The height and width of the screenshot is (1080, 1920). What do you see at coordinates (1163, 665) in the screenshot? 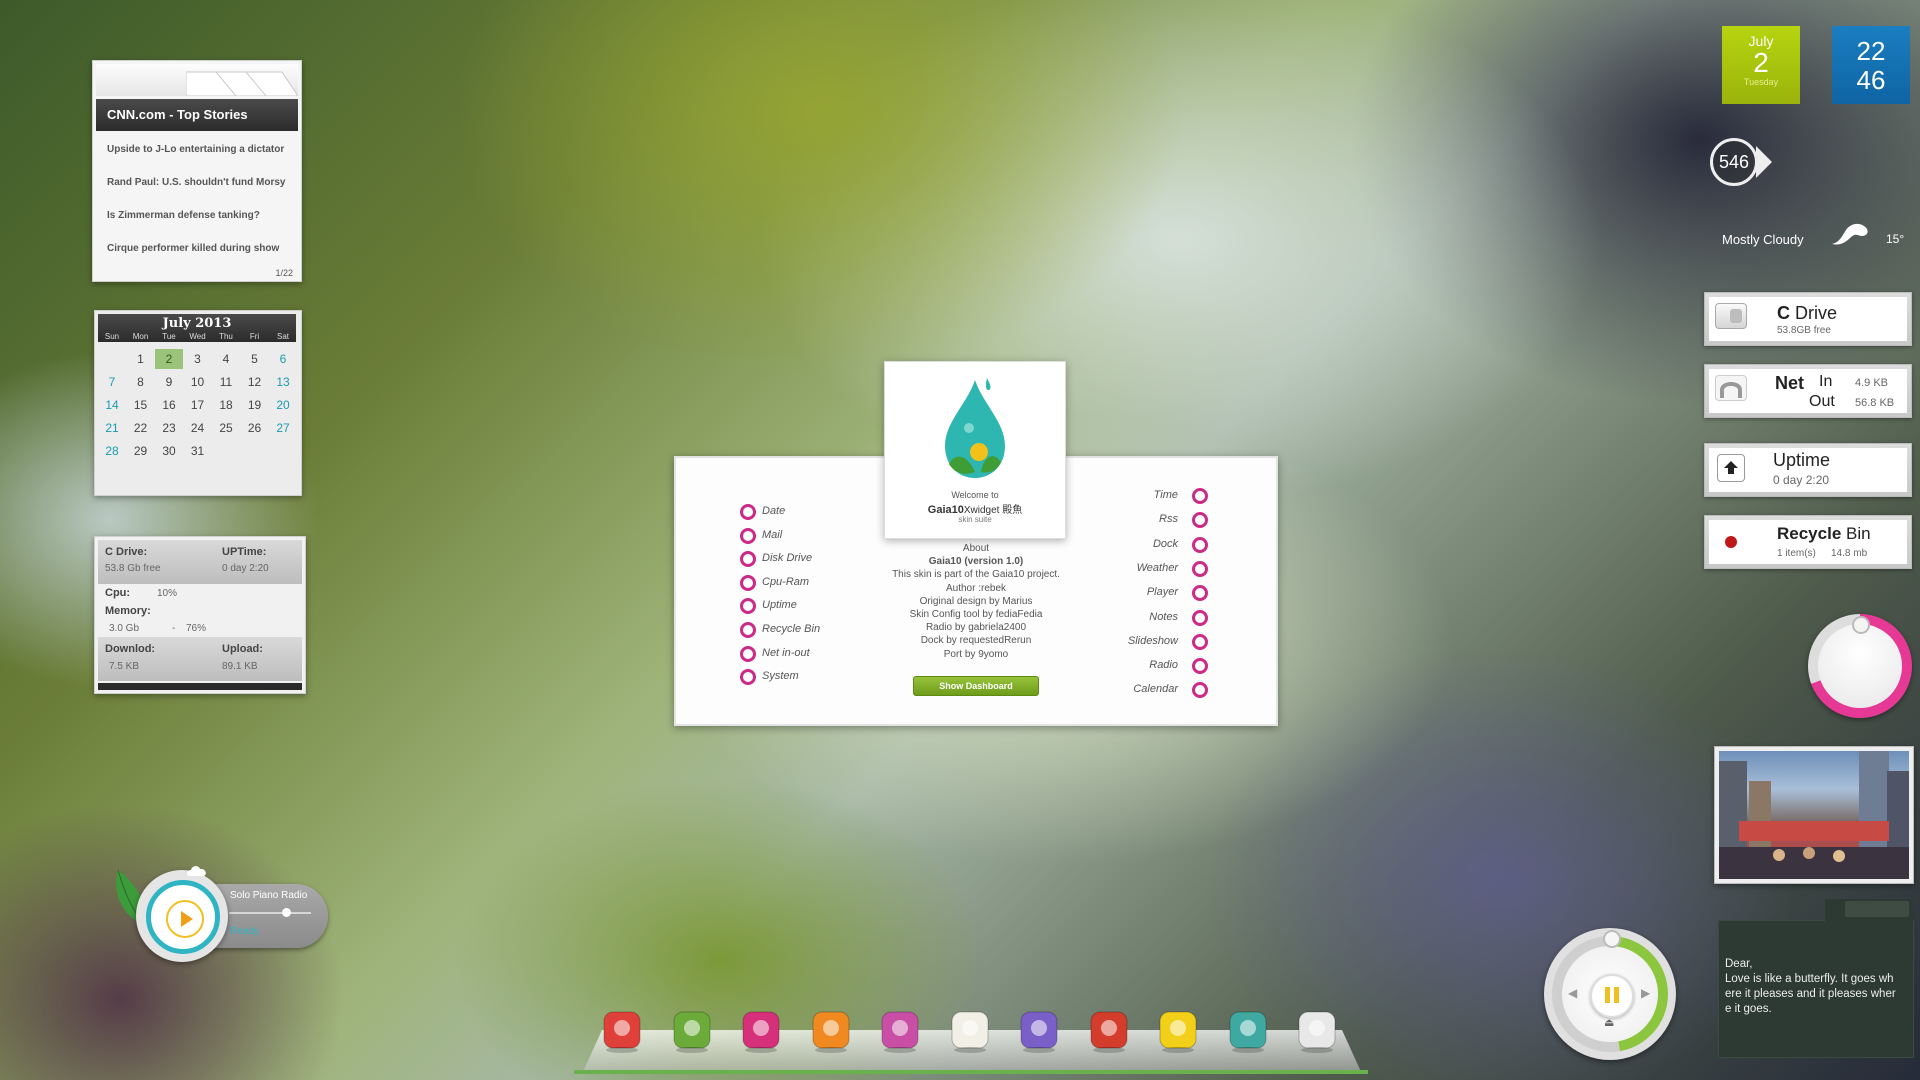
I see `option-label: Radio` at bounding box center [1163, 665].